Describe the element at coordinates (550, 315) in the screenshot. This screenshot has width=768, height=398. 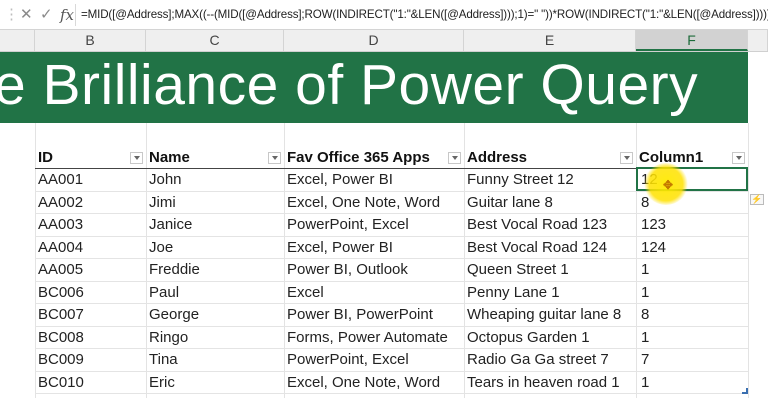
I see `cell-address: Wheaping guitar lane 8` at that location.